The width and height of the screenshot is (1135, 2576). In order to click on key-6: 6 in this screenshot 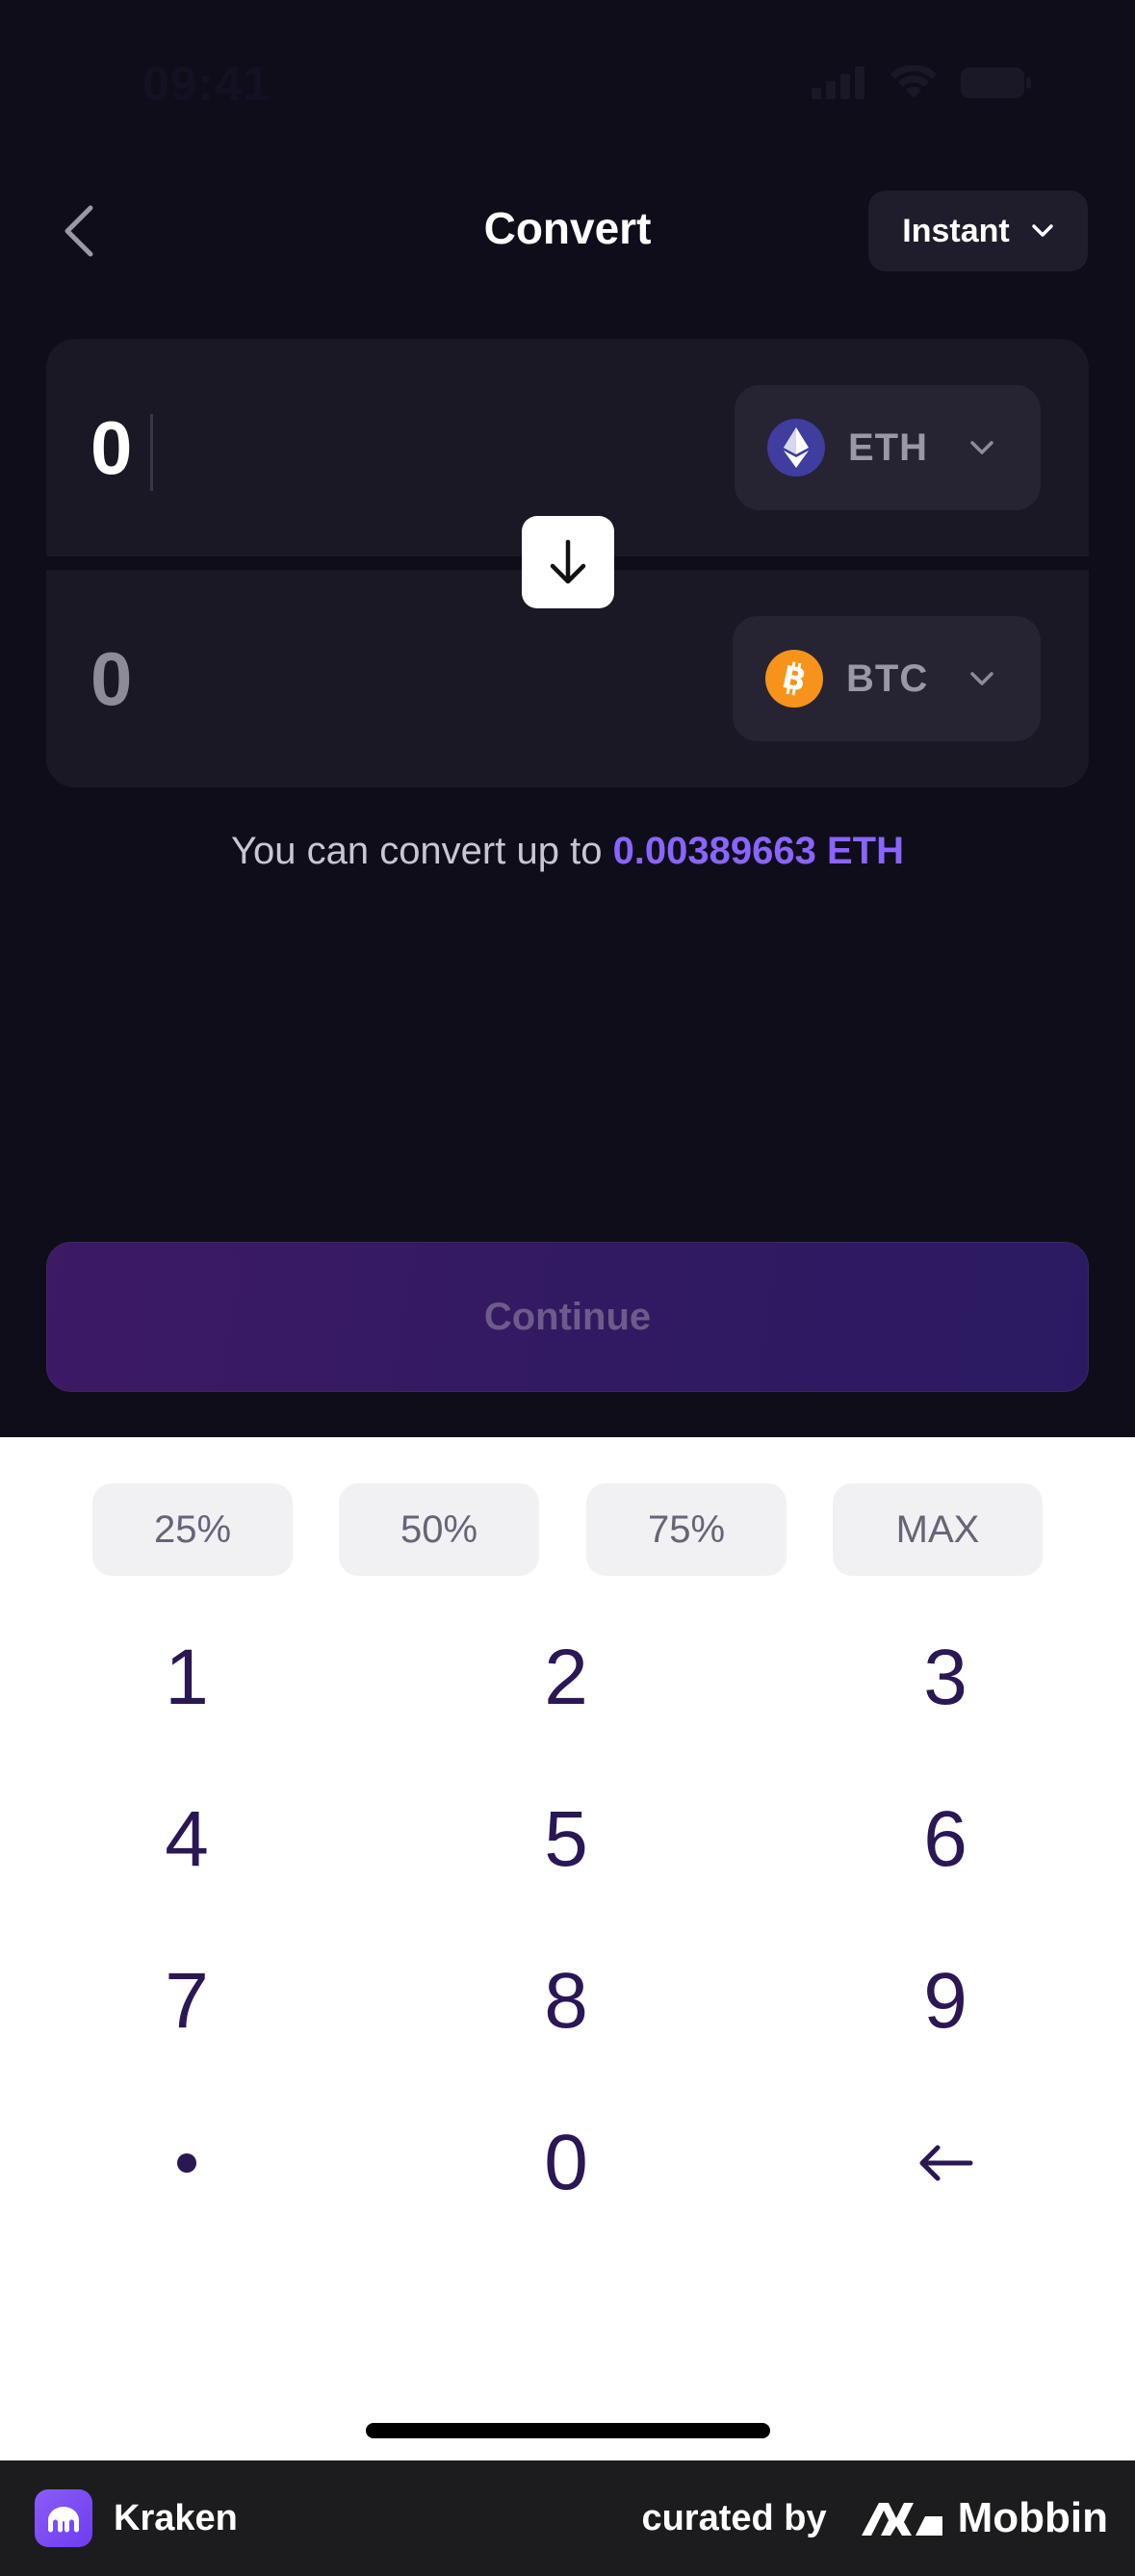, I will do `click(945, 1840)`.